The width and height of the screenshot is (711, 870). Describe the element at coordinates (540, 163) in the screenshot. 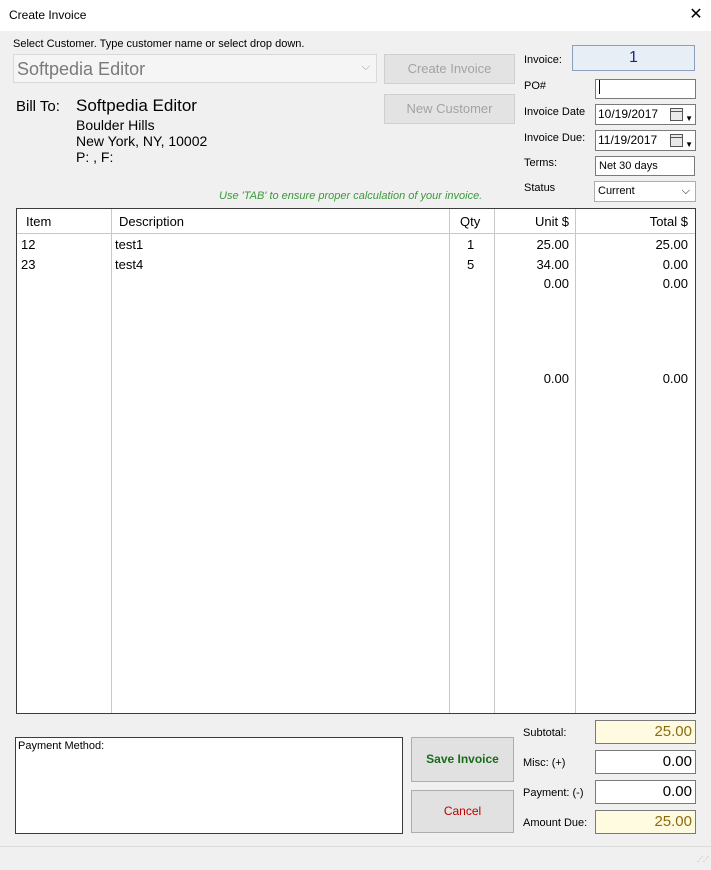

I see `terms-label: Terms:` at that location.